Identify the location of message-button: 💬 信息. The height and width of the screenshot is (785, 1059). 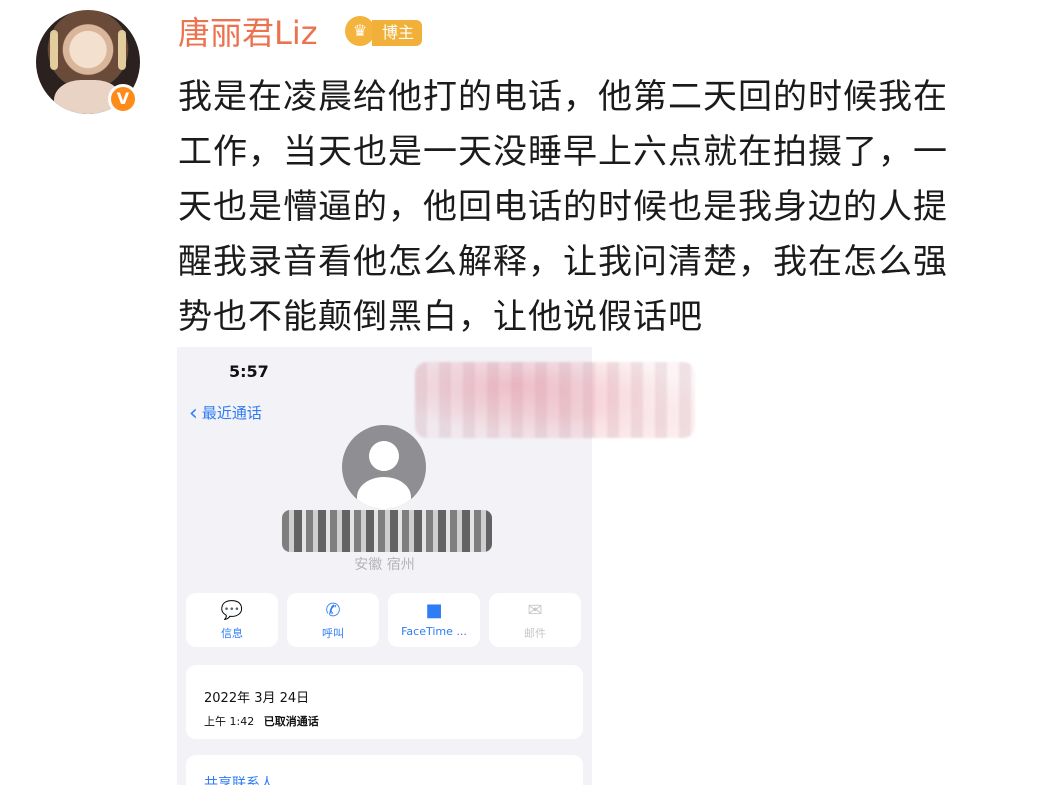
(232, 620).